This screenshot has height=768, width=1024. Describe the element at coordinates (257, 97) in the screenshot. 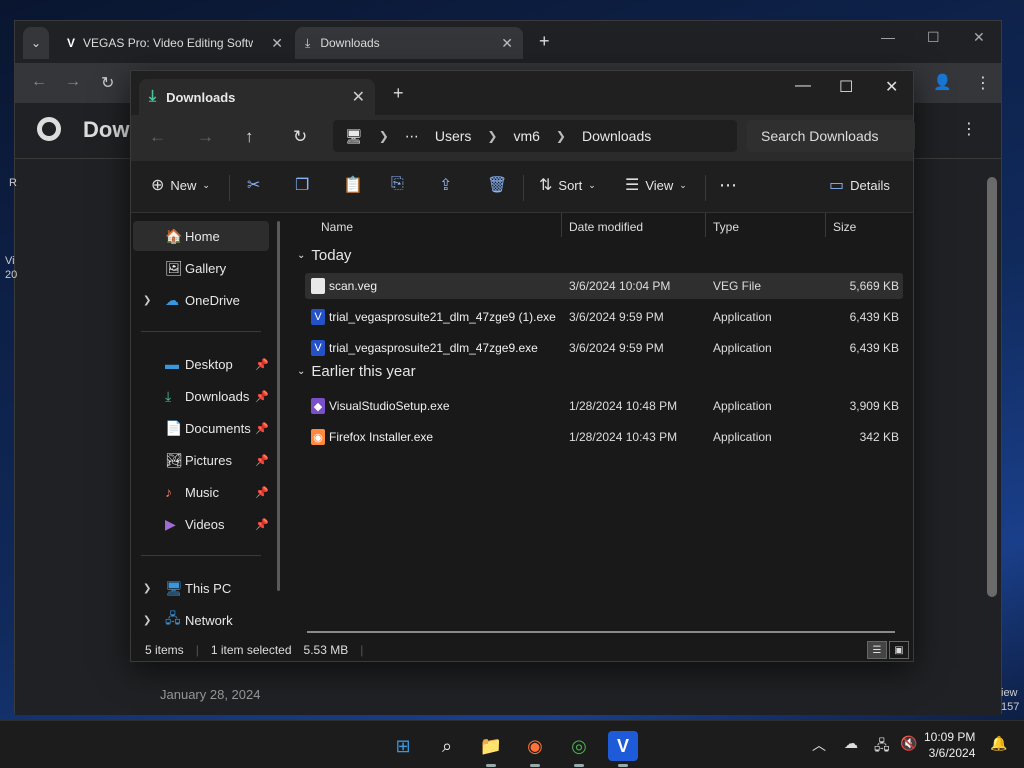

I see `explorer-tab-downloads: ⤓ Downloads ✕` at that location.